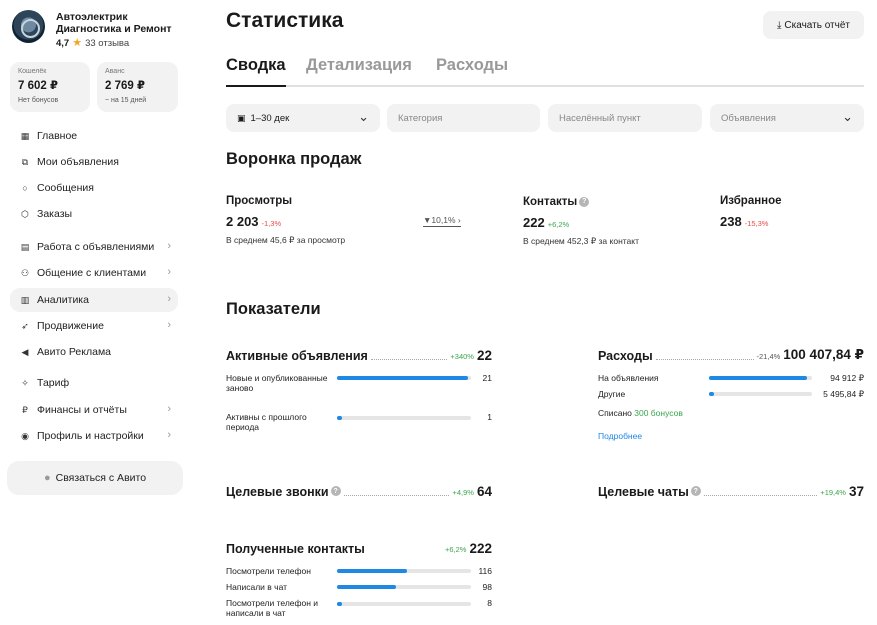 The height and width of the screenshot is (625, 877). Describe the element at coordinates (463, 118) in the screenshot. I see `category-select: Категория` at that location.